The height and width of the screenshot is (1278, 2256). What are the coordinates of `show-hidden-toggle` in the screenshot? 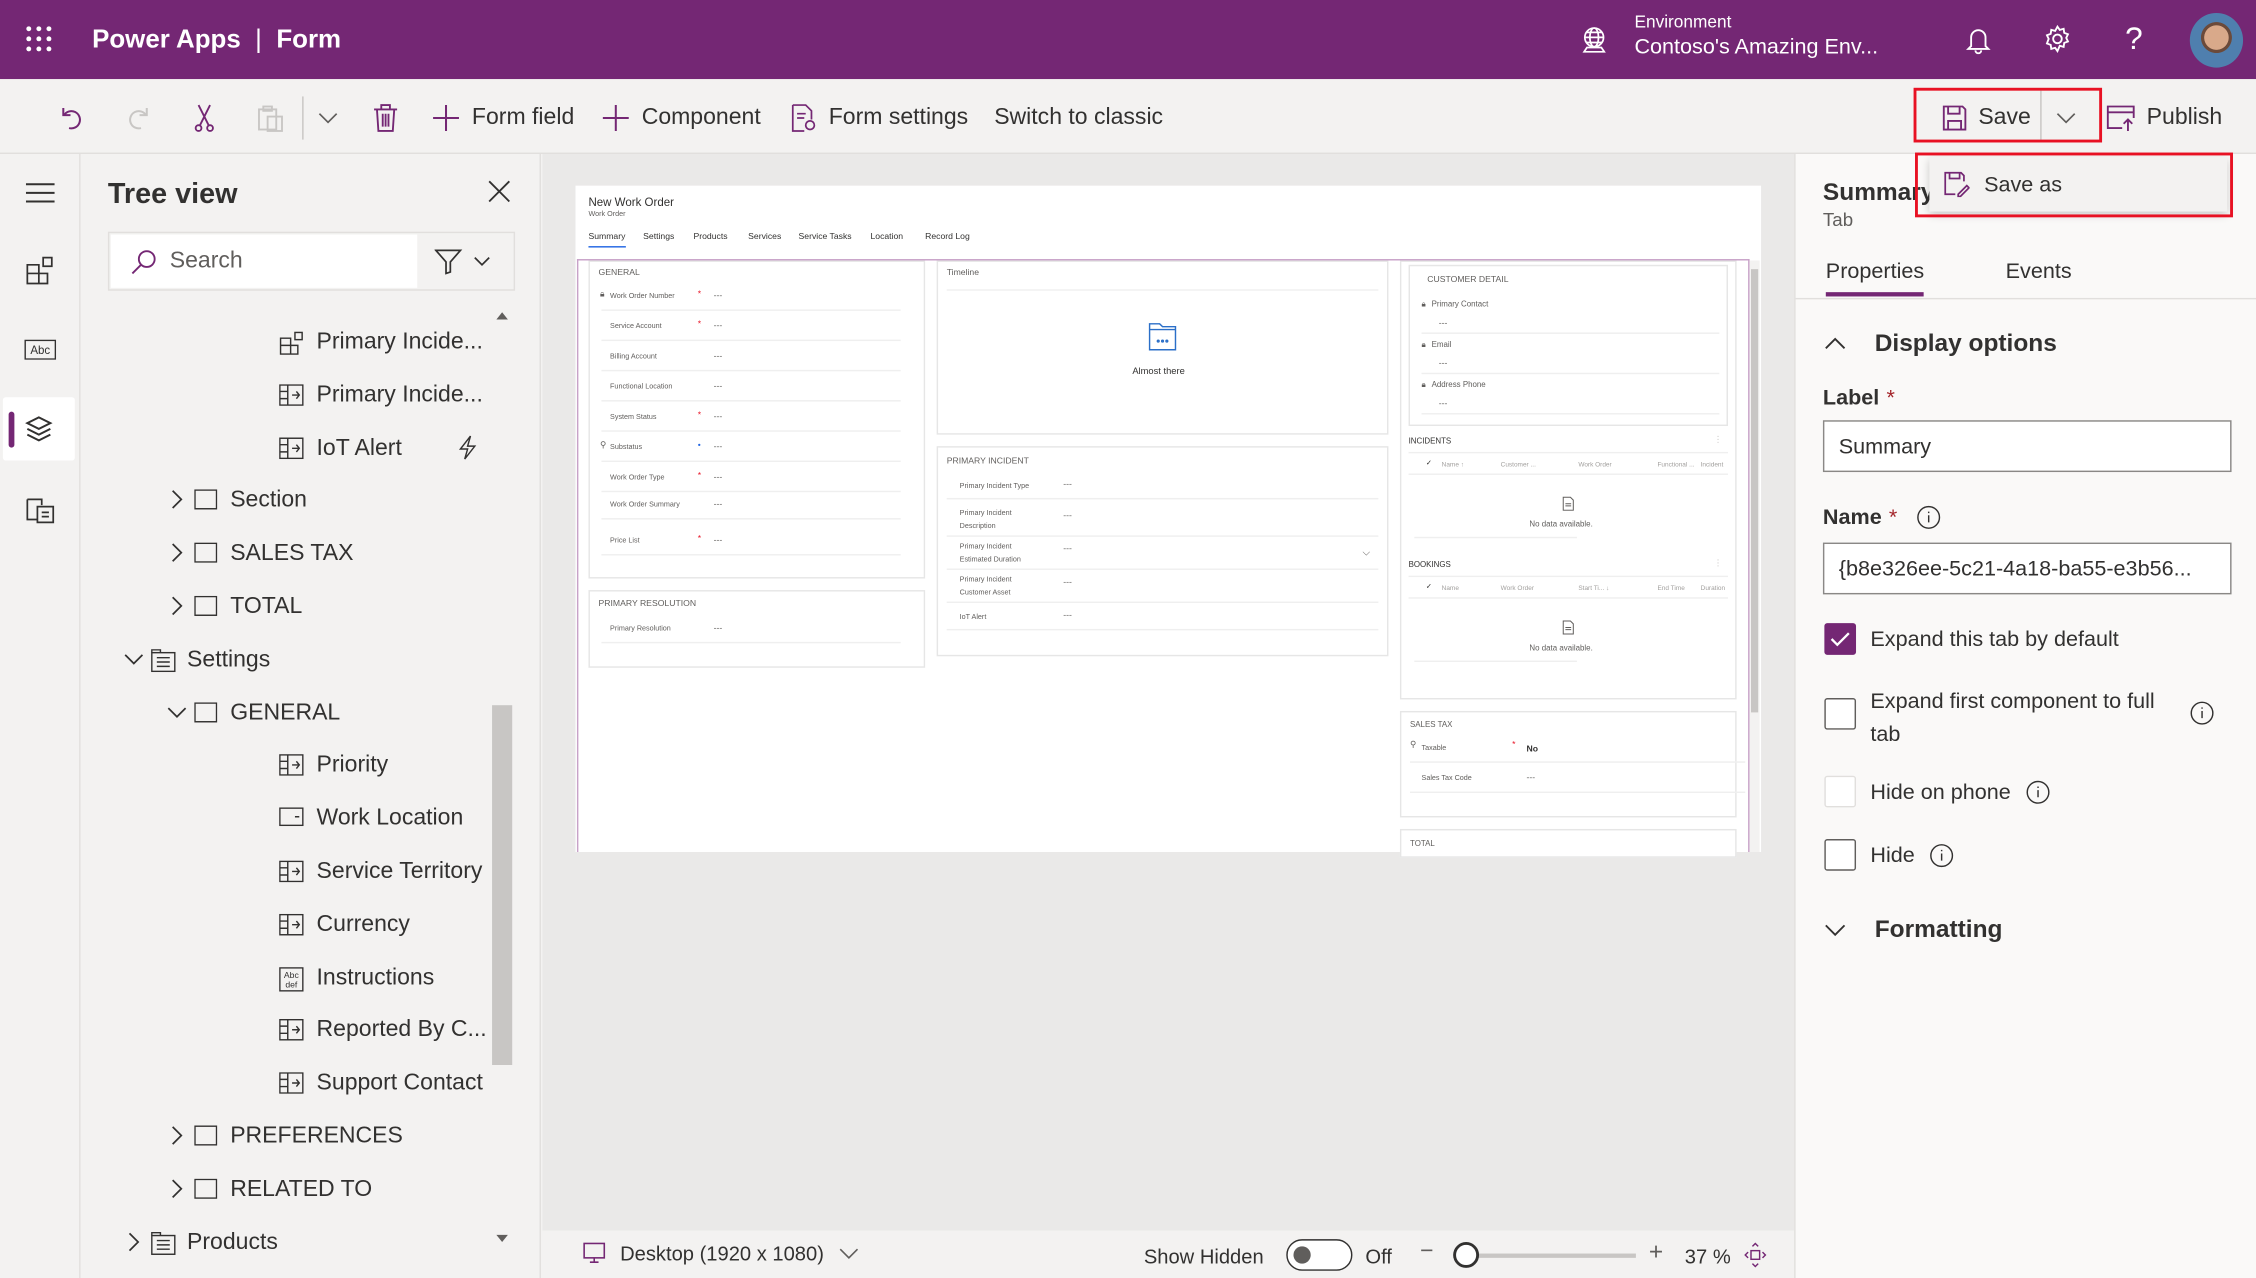 It's located at (1319, 1255).